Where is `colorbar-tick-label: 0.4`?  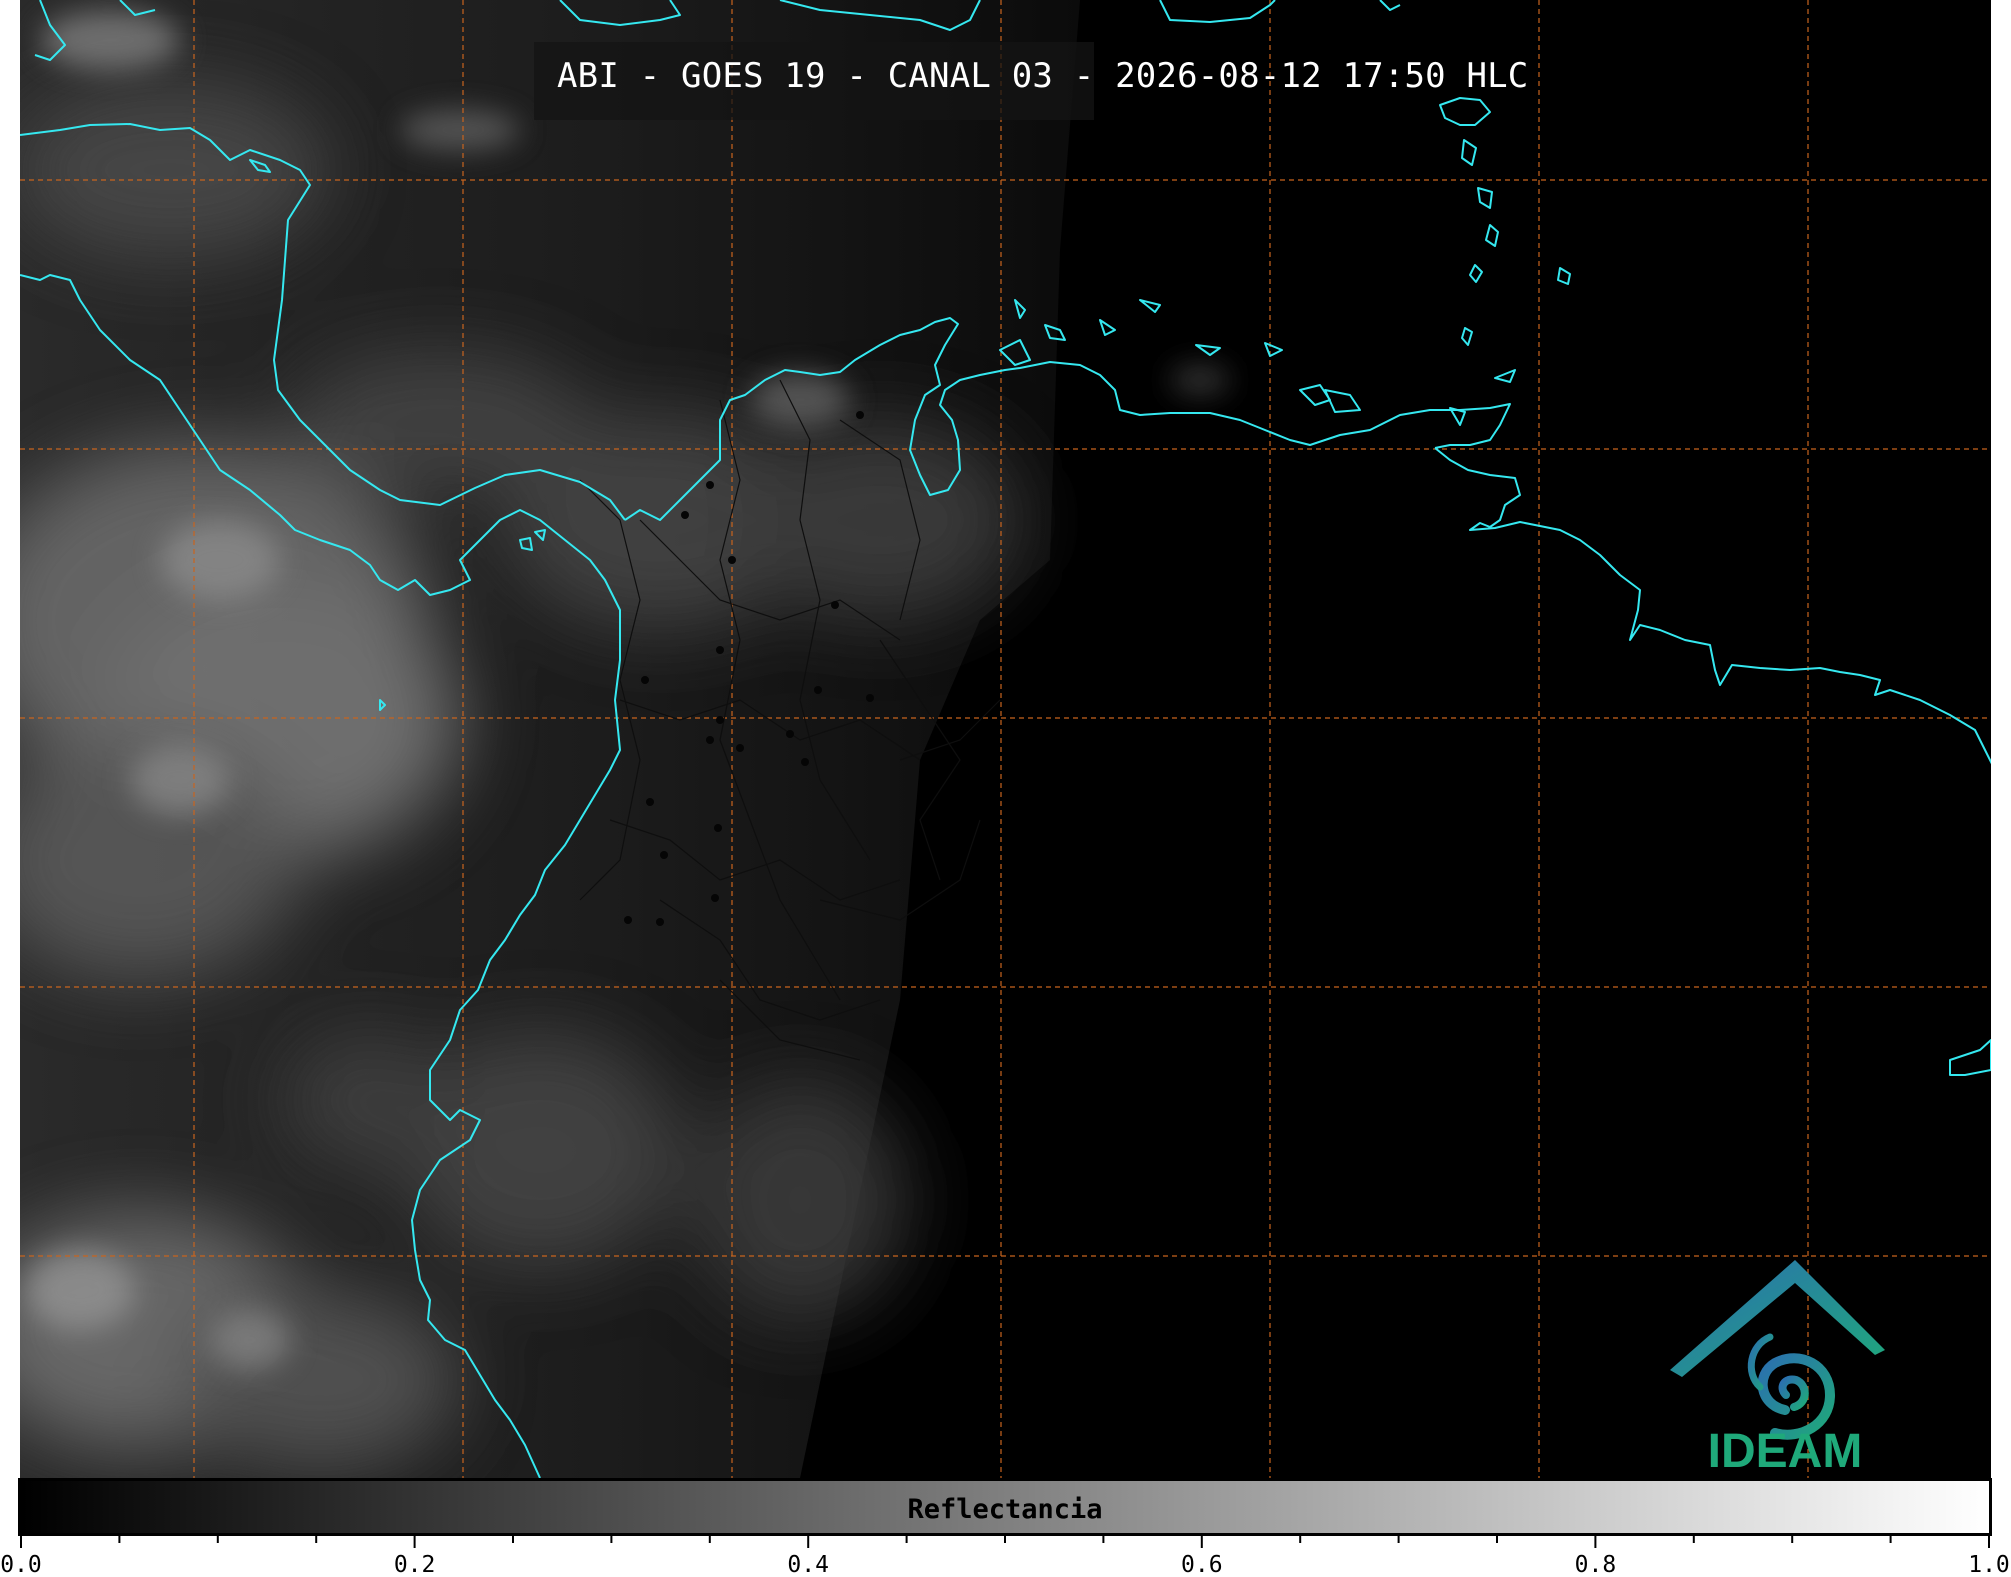
colorbar-tick-label: 0.4 is located at coordinates (808, 1564).